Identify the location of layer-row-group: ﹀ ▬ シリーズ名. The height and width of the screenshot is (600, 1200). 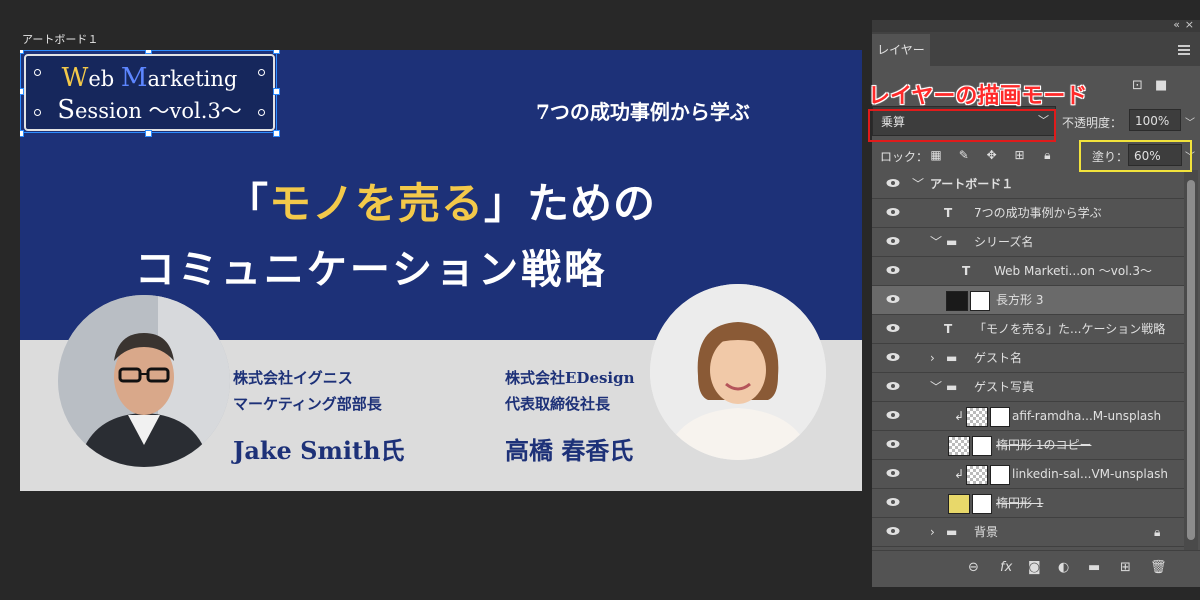
(1028, 242).